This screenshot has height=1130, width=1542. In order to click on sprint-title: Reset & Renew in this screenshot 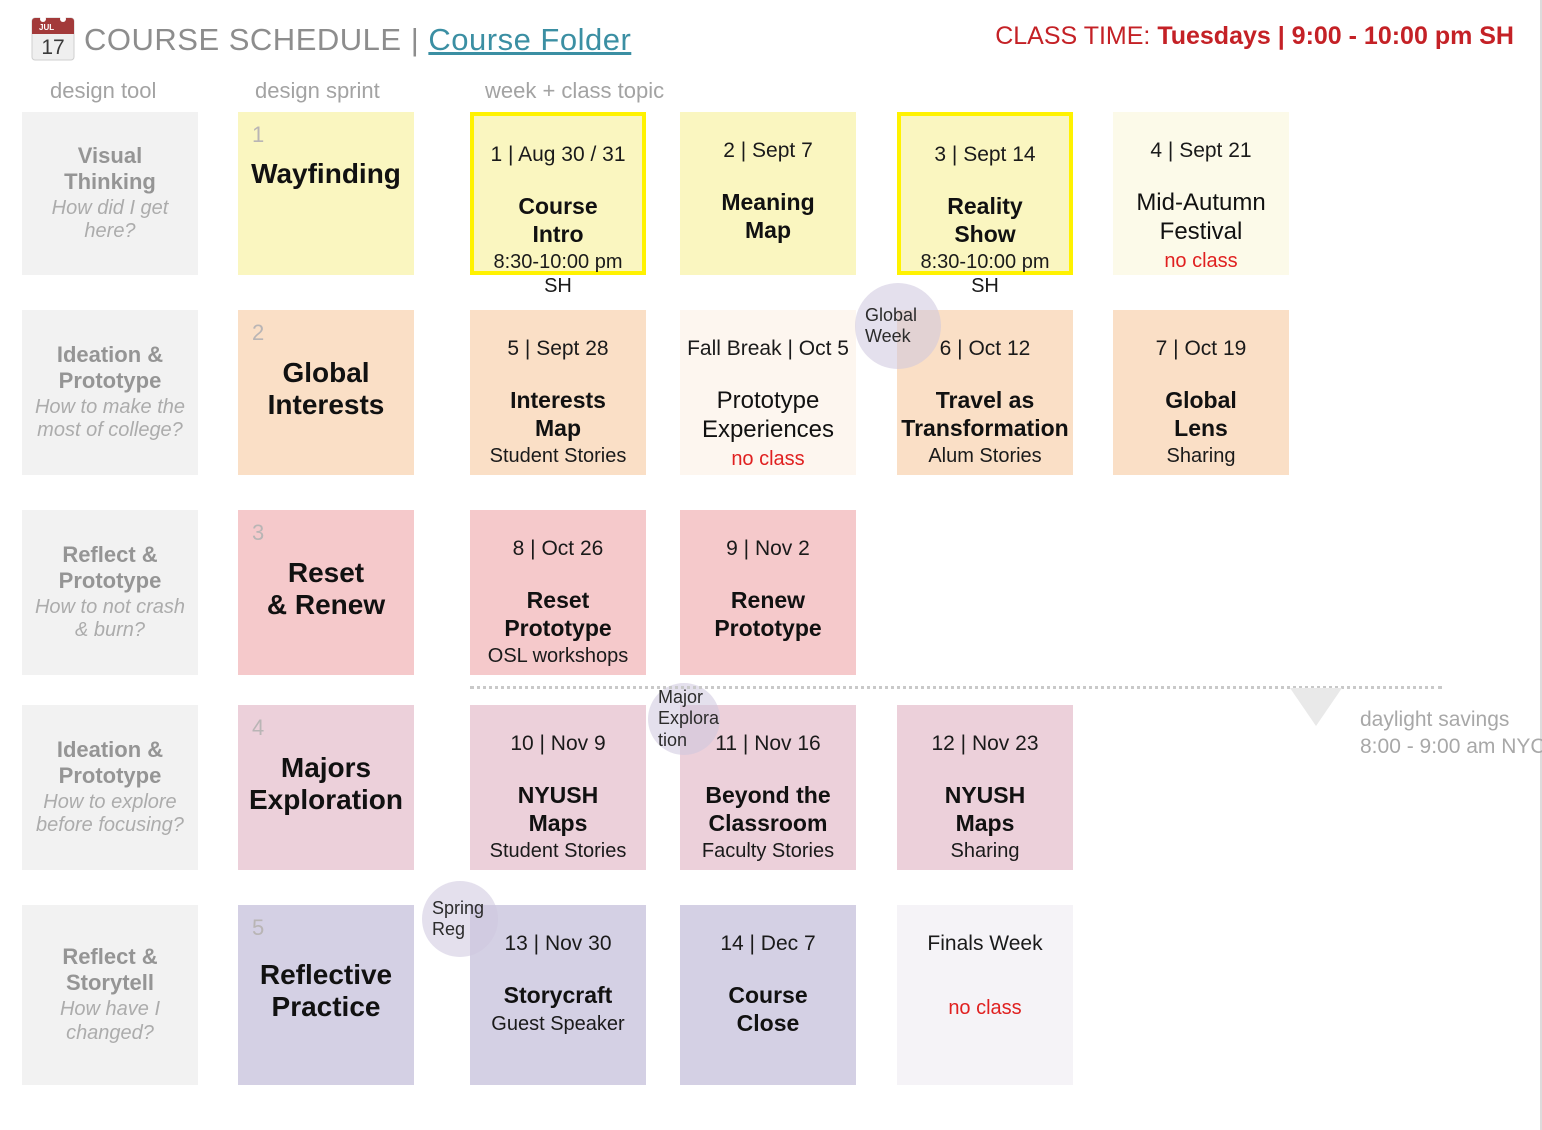, I will do `click(326, 588)`.